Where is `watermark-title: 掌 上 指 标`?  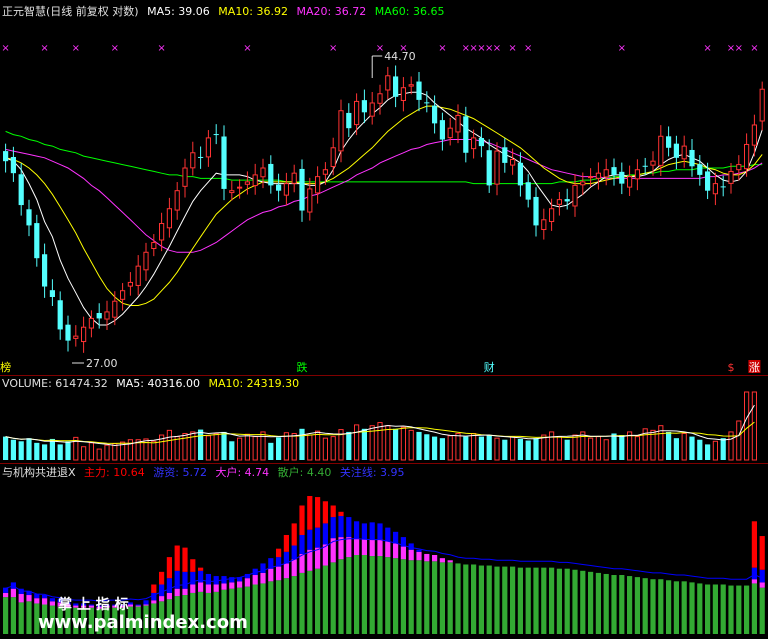
watermark-title: 掌 上 指 标 is located at coordinates (93, 605).